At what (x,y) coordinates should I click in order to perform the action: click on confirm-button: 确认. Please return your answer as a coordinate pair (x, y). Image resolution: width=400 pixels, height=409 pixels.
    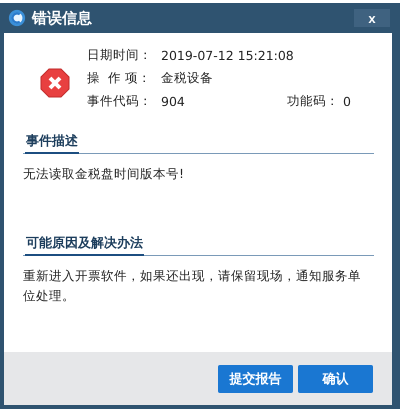
    Looking at the image, I should click on (335, 378).